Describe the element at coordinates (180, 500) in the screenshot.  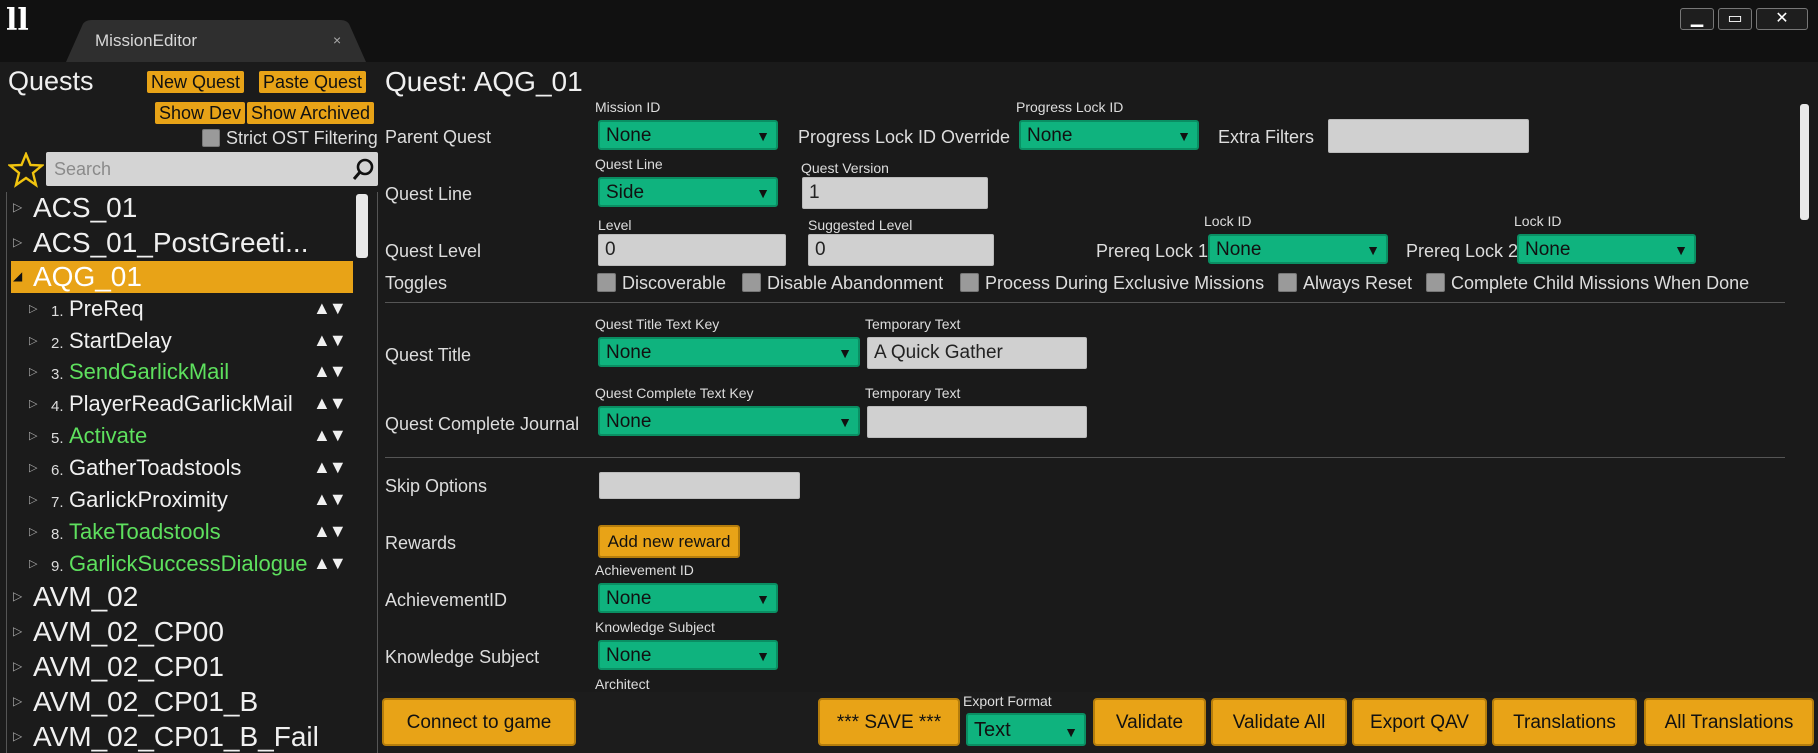
I see `step-item: ▷ 7. GarlickProximity ▲▼` at that location.